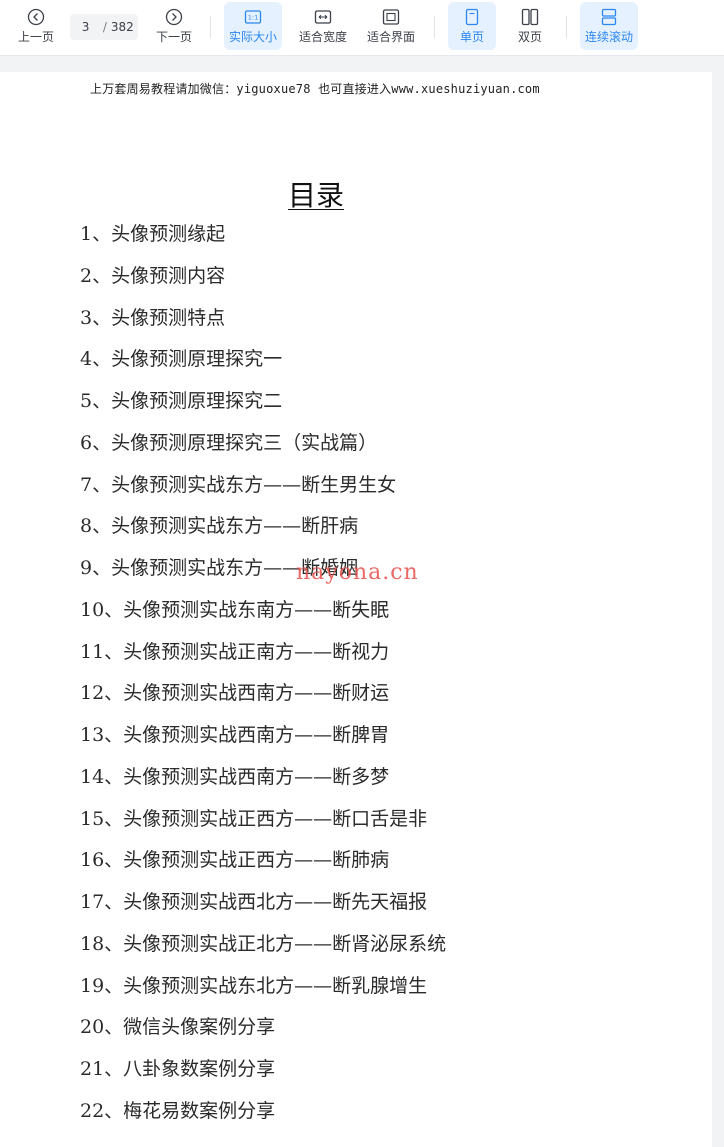  Describe the element at coordinates (235, 776) in the screenshot. I see `toc-item: 14、头像预测实战西南方——断多梦` at that location.